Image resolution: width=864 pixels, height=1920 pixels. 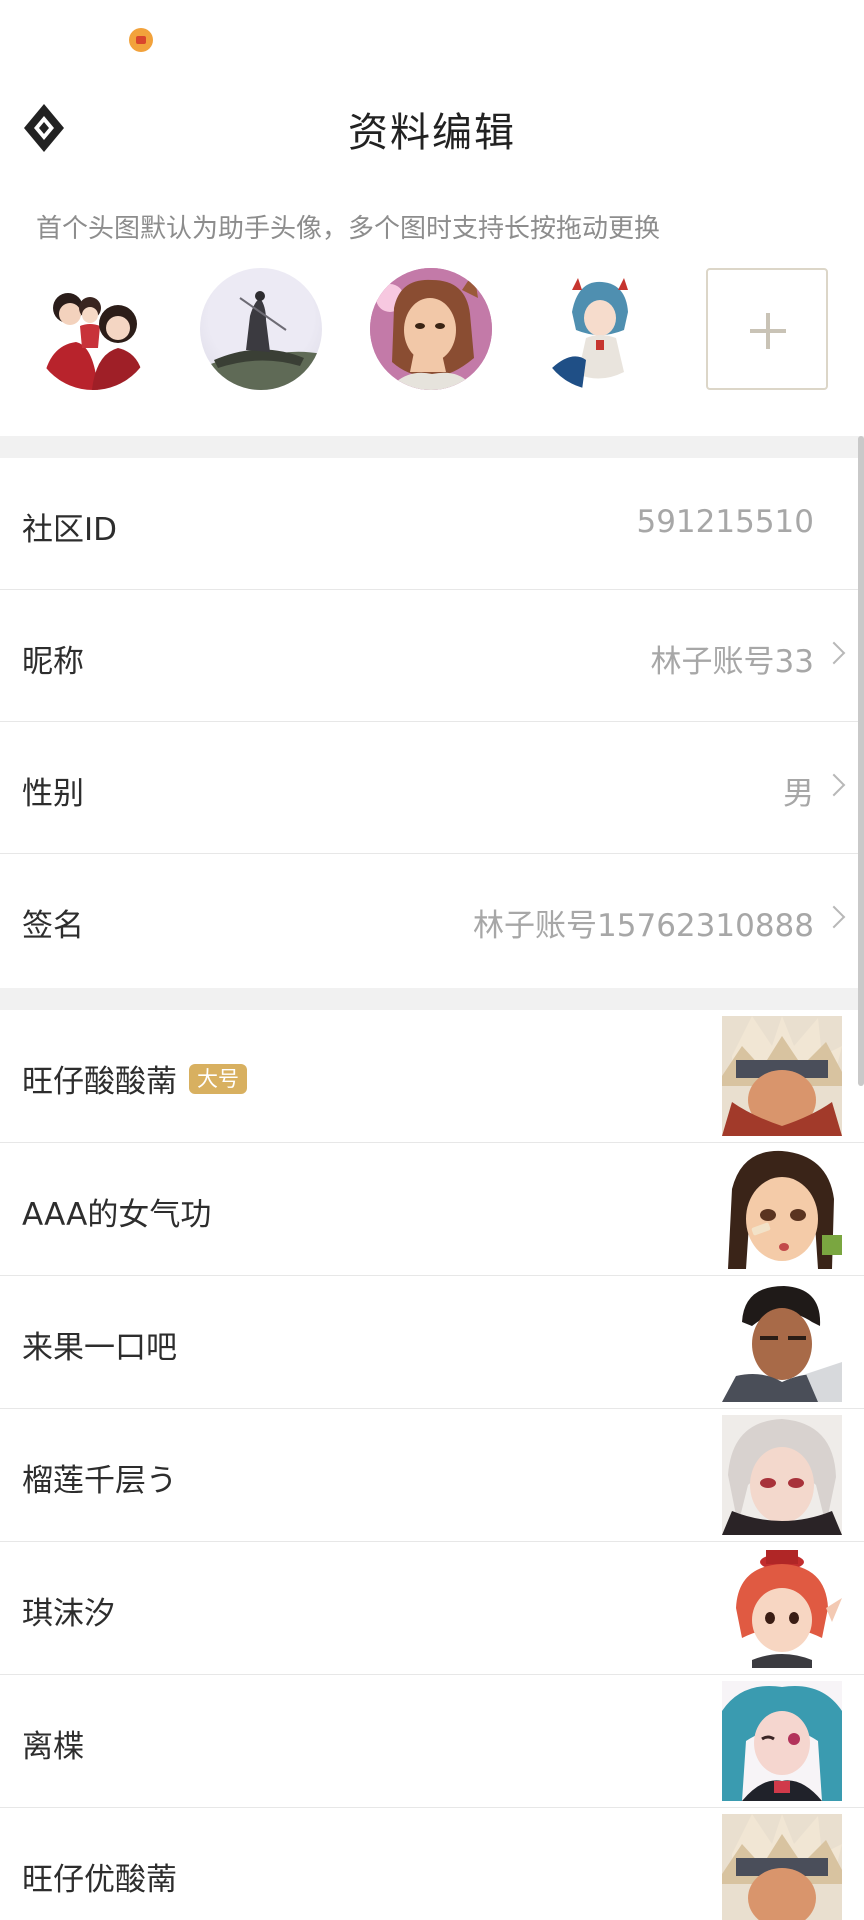 I want to click on signature-row: 签名 林子账号15762310888, so click(x=432, y=920).